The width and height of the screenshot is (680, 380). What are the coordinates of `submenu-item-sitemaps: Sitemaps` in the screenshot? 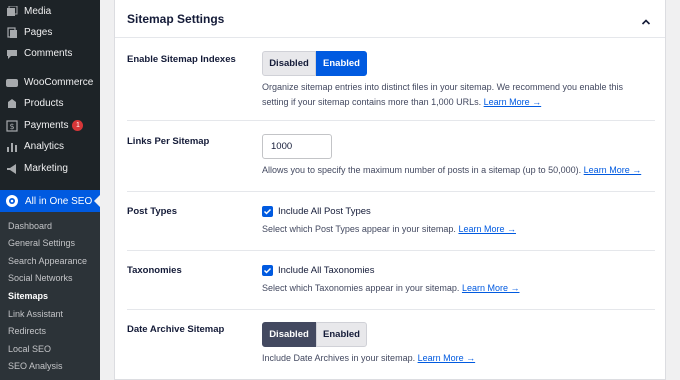 It's located at (28, 296).